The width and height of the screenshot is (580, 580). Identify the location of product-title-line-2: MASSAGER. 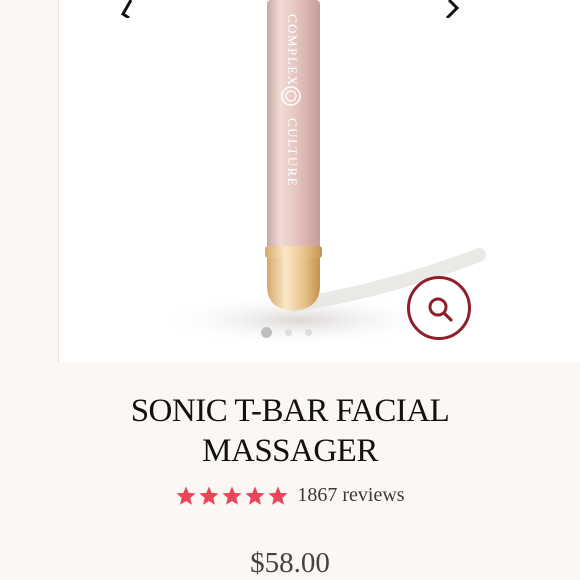
(290, 451).